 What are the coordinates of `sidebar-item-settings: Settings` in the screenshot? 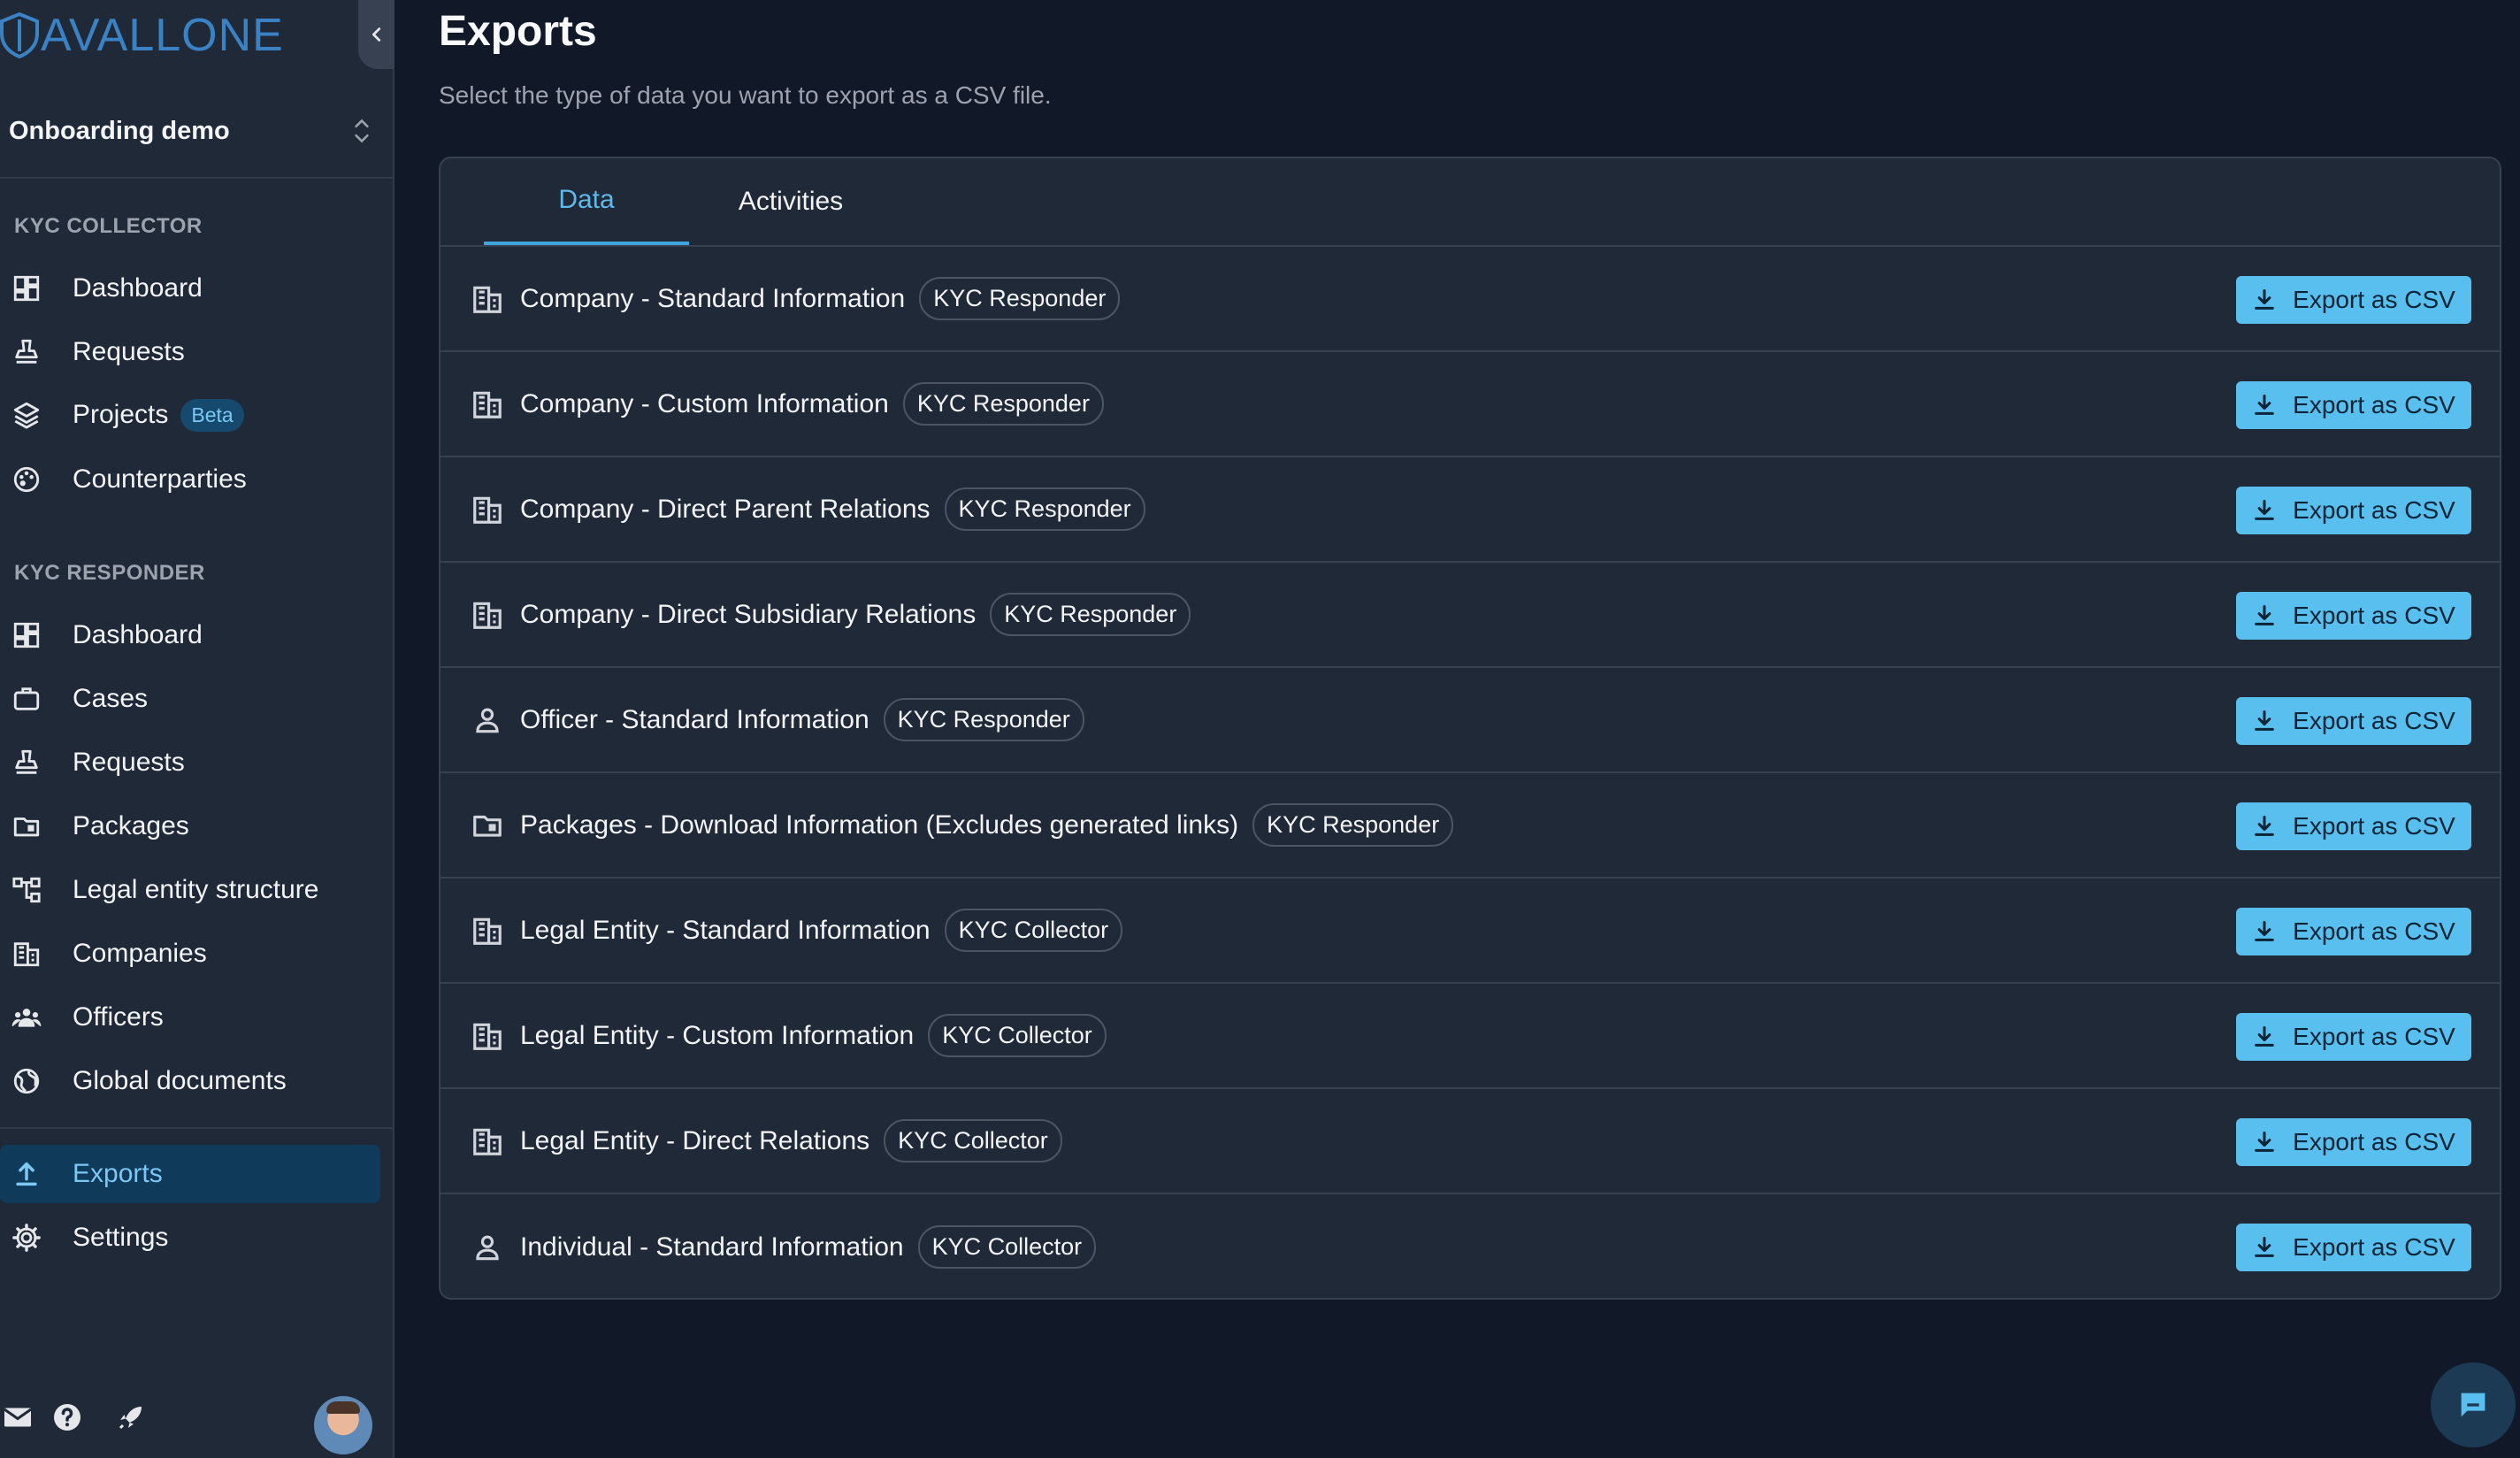 It's located at (190, 1238).